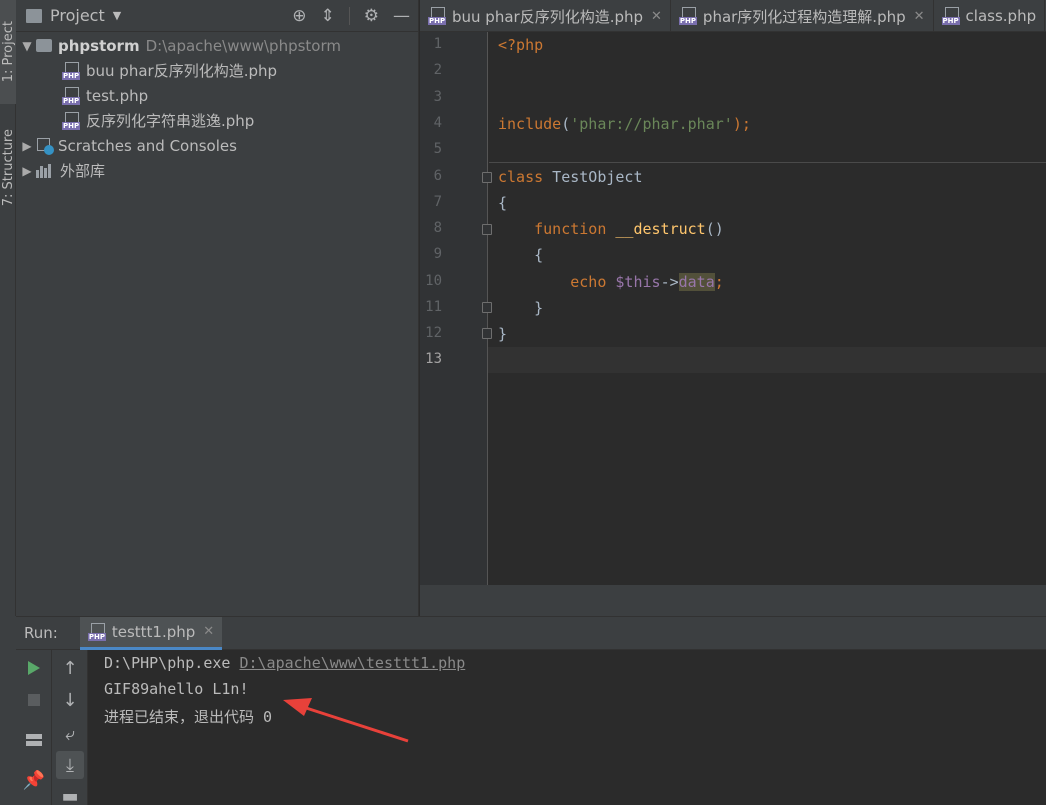  Describe the element at coordinates (8, 710) in the screenshot. I see `run-left-strip` at that location.